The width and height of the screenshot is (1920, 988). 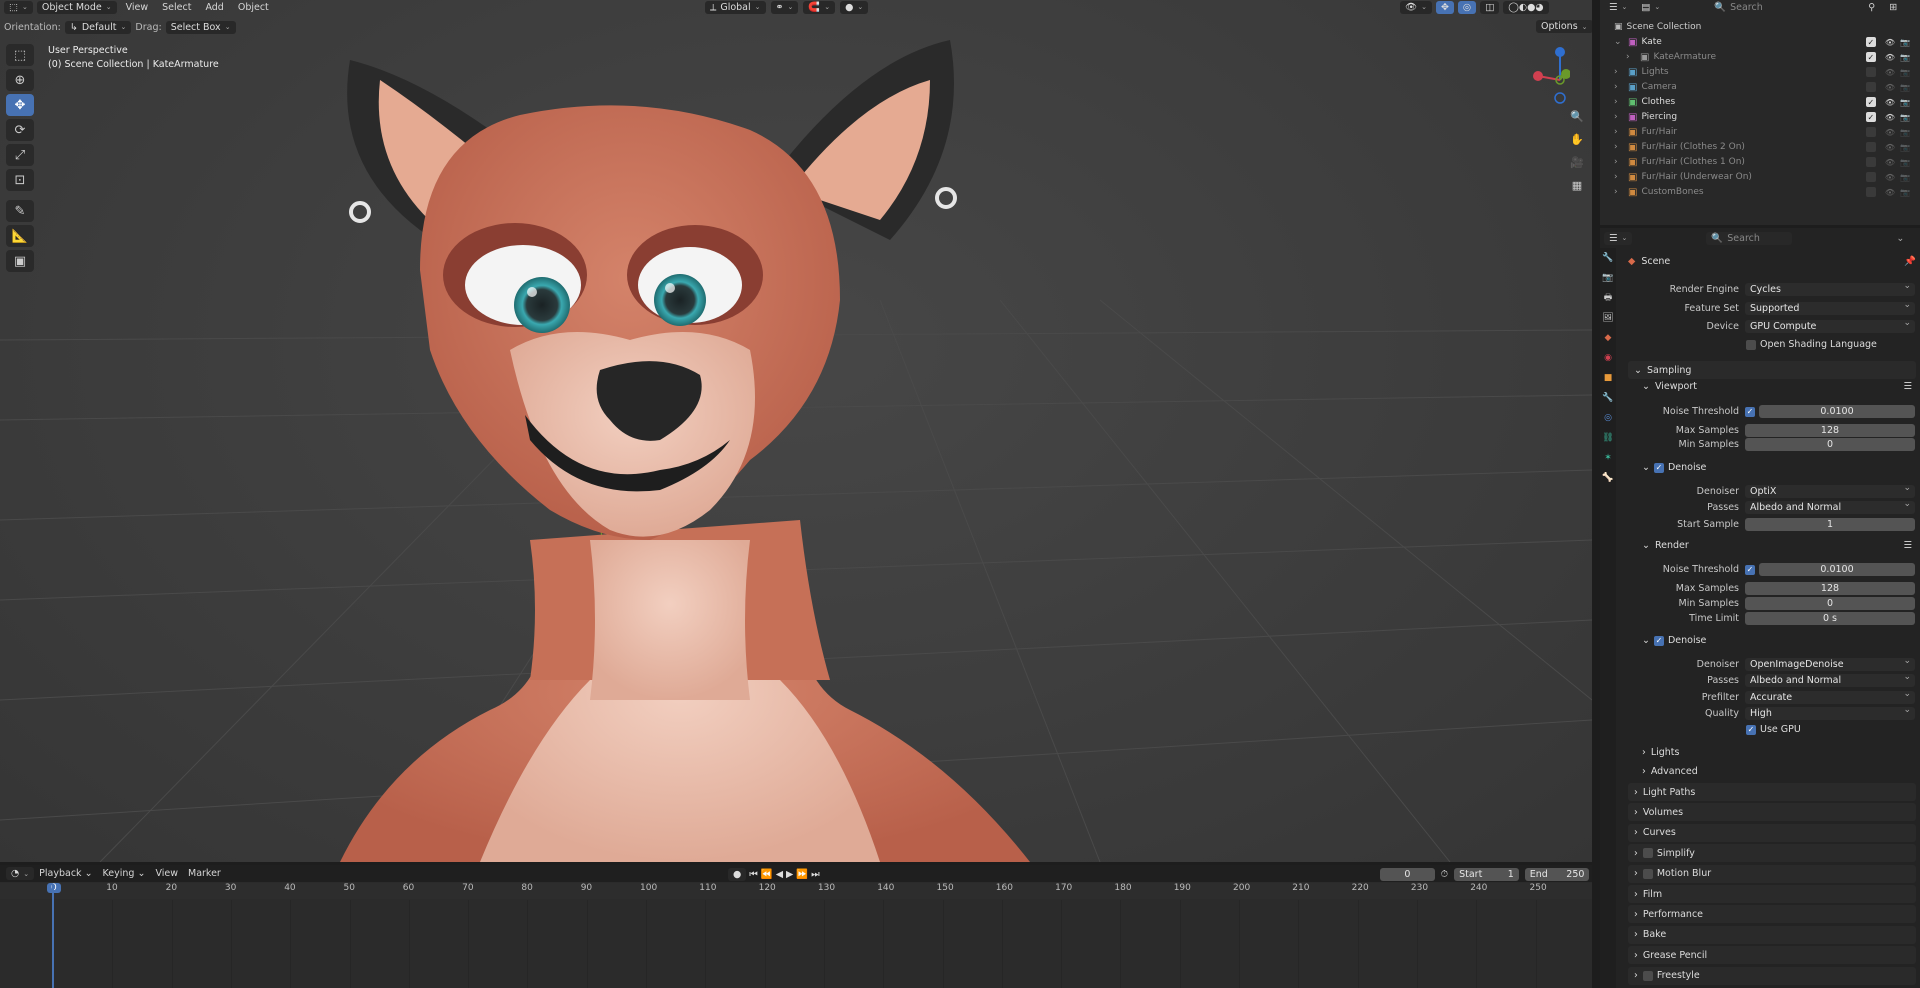 What do you see at coordinates (1658, 640) in the screenshot?
I see `r-denoise-checkbox: ✓` at bounding box center [1658, 640].